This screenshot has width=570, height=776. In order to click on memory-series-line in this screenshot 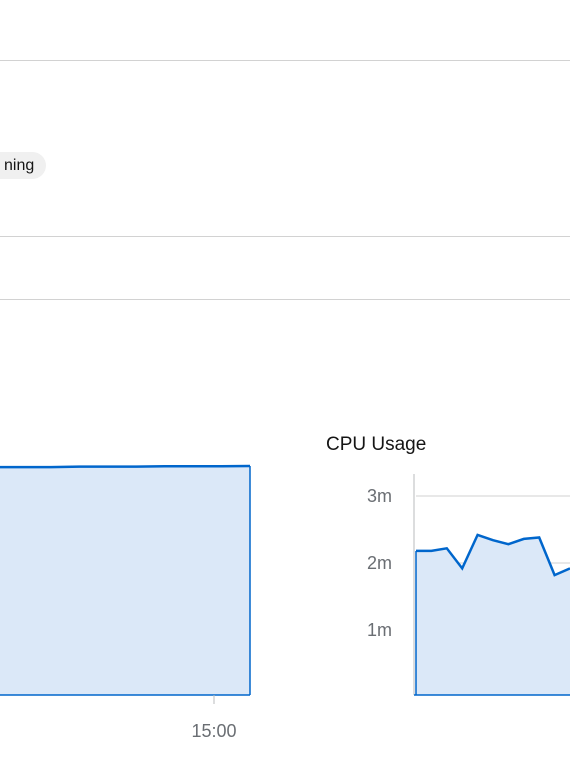, I will do `click(125, 466)`.